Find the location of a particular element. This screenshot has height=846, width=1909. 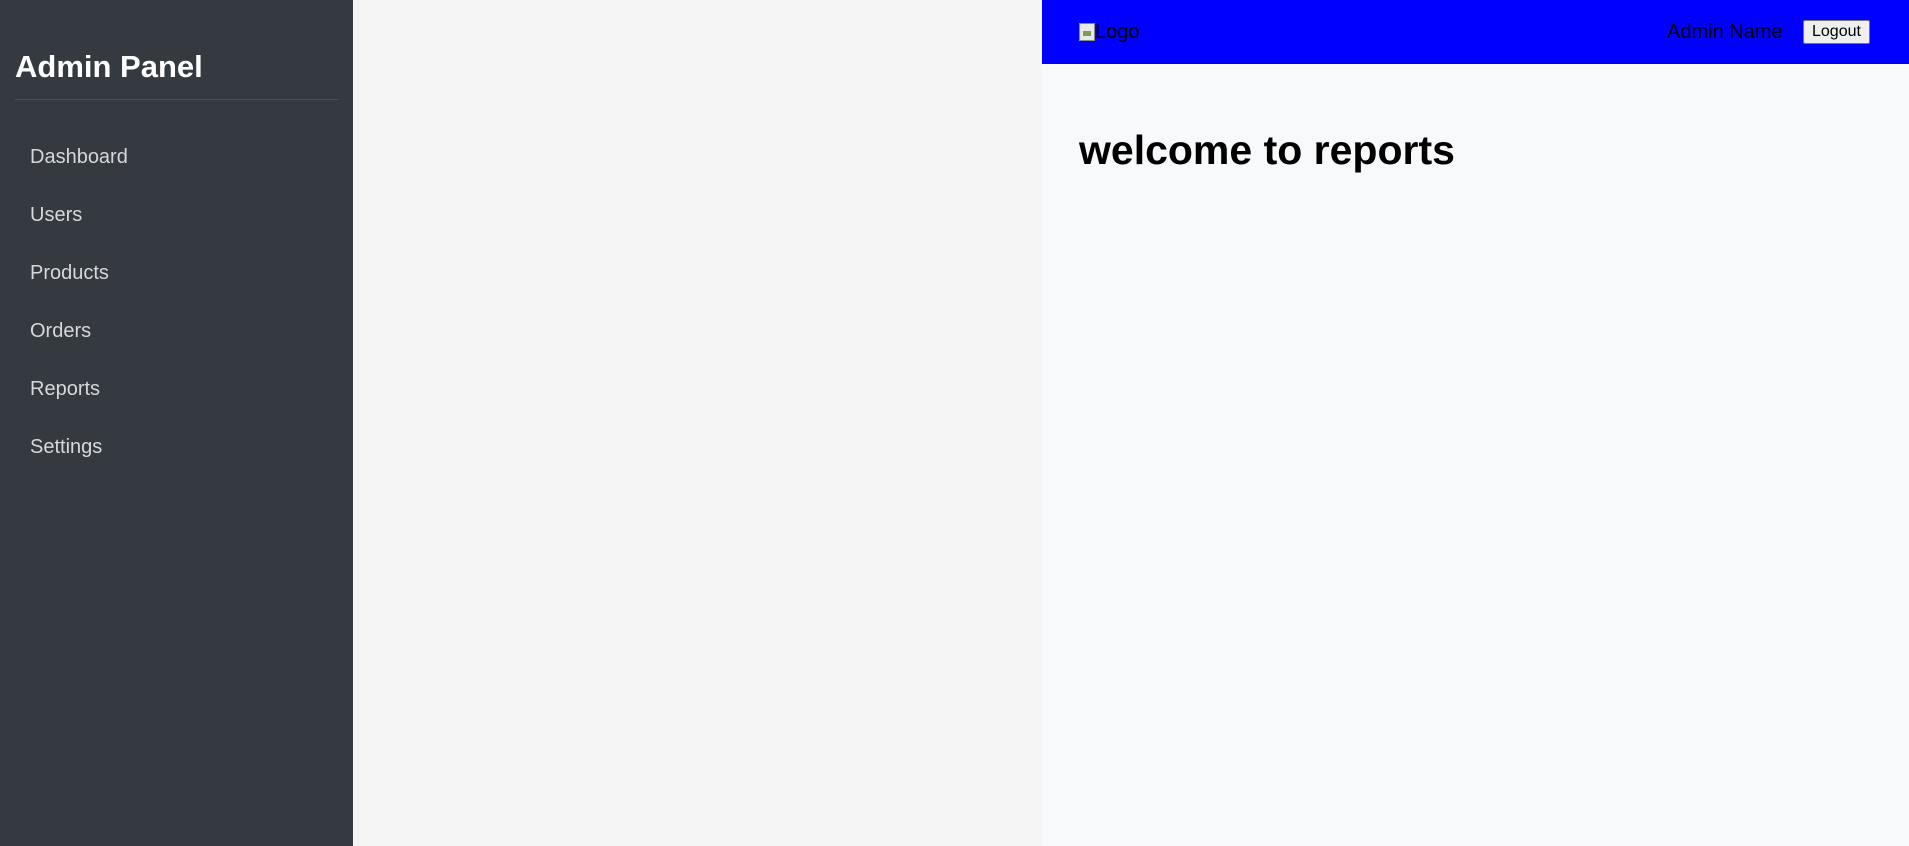

logo: Logo is located at coordinates (1109, 32).